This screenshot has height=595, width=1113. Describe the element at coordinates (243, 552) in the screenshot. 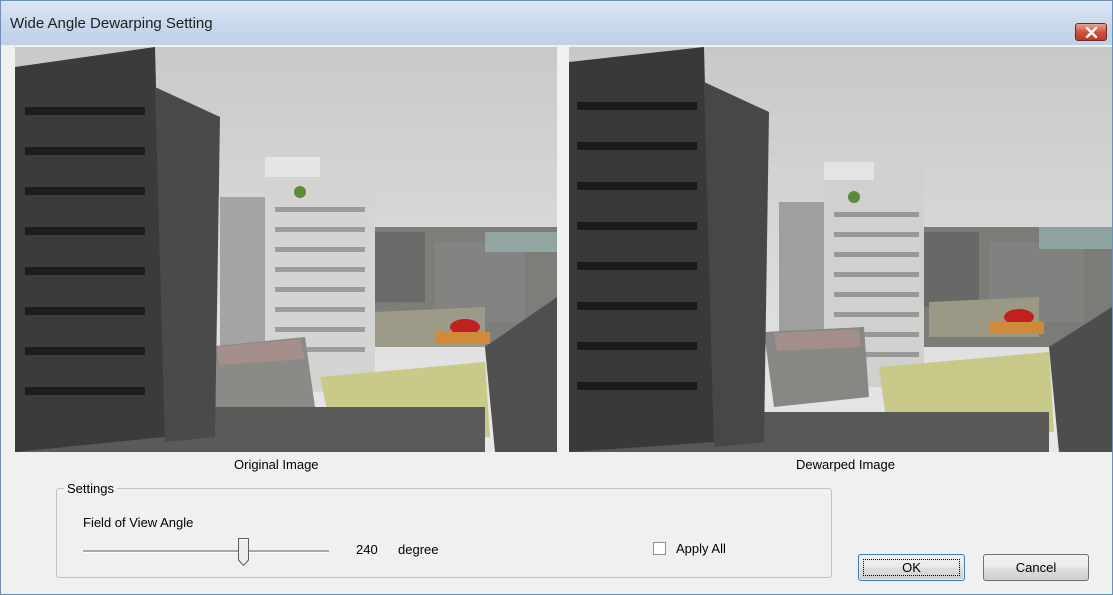

I see `fov-slider-thumb` at that location.